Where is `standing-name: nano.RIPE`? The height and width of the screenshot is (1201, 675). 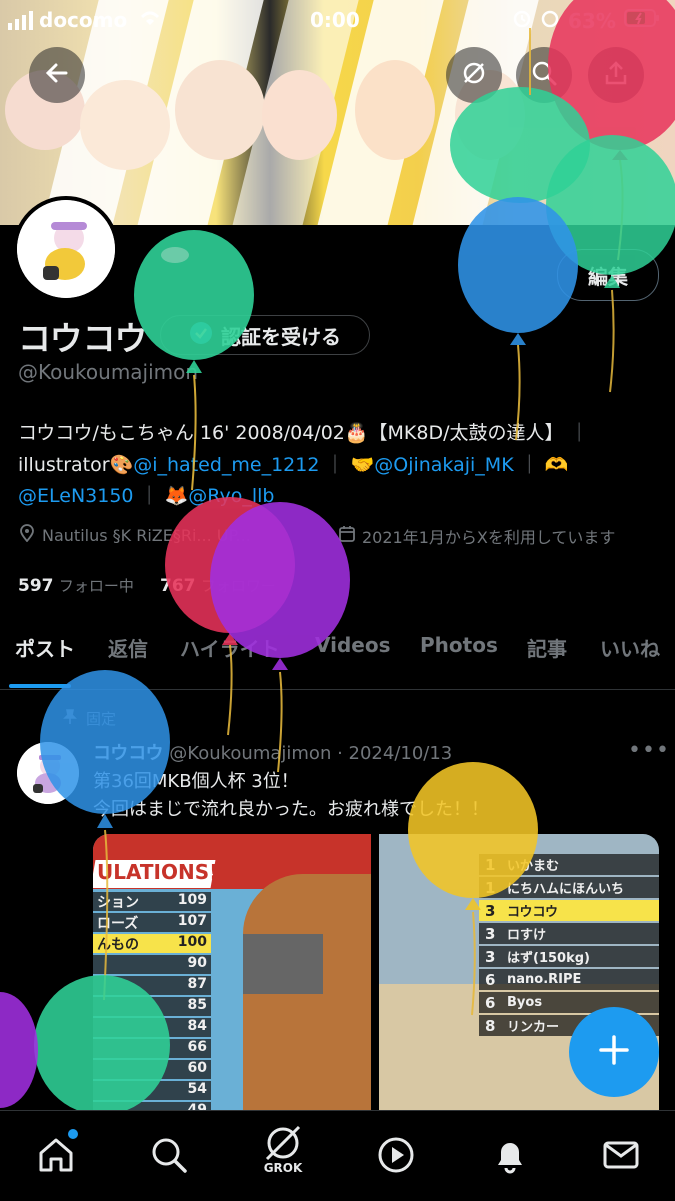 standing-name: nano.RIPE is located at coordinates (544, 979).